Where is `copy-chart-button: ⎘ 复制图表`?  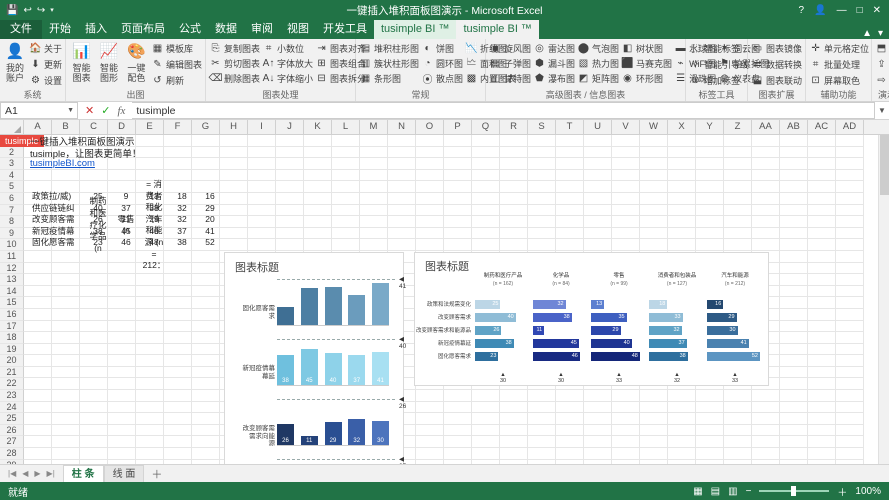 copy-chart-button: ⎘ 复制图表 is located at coordinates (235, 48).